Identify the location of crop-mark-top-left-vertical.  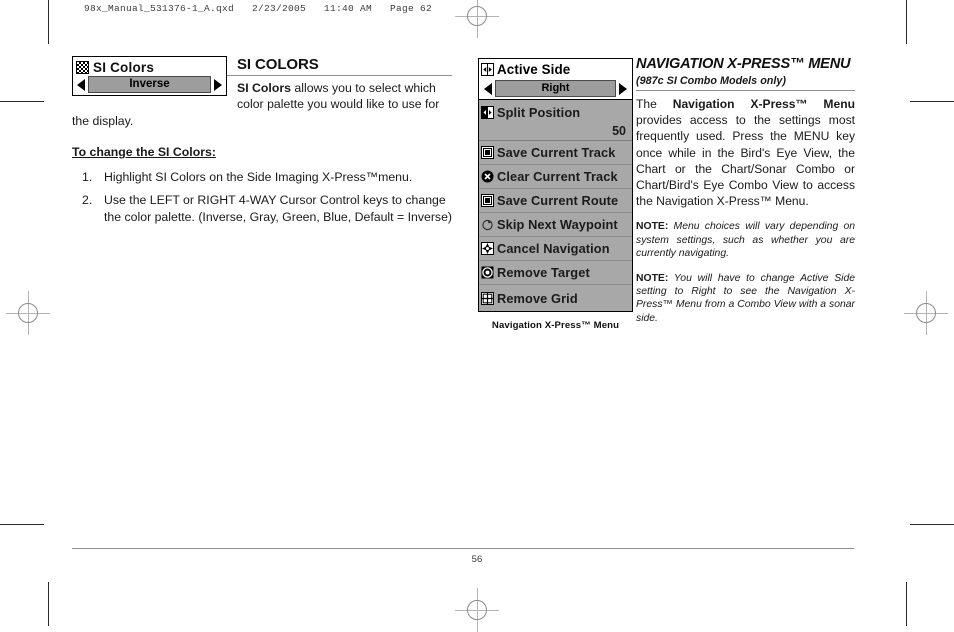
(48, 22).